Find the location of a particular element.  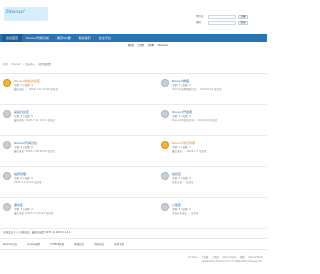

login-box: 用户名 注册 密码 登录 is located at coordinates (227, 20).